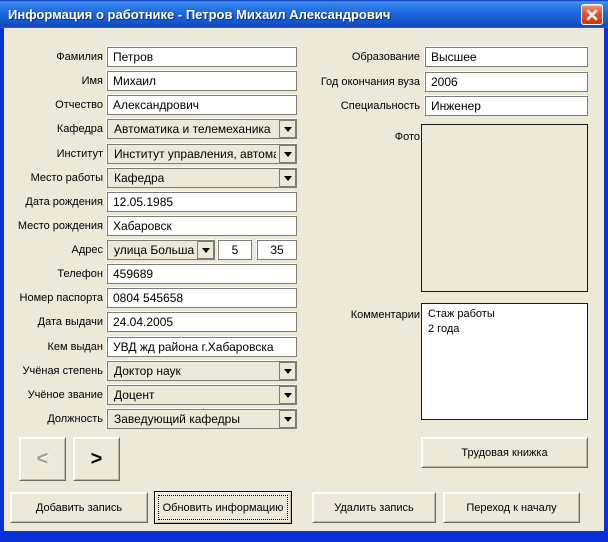 This screenshot has width=608, height=542. What do you see at coordinates (202, 395) in the screenshot?
I see `academic-title-combo: Доцент` at bounding box center [202, 395].